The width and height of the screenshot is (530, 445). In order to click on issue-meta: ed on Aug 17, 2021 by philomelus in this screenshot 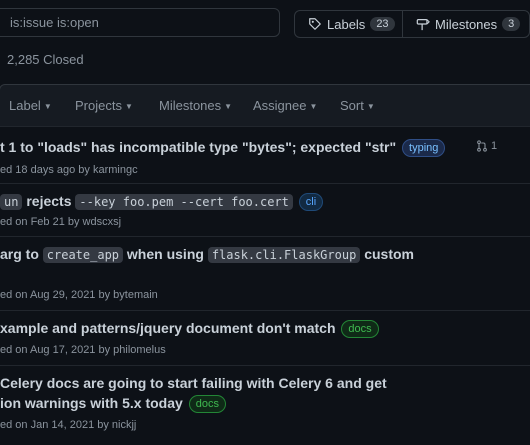, I will do `click(83, 350)`.